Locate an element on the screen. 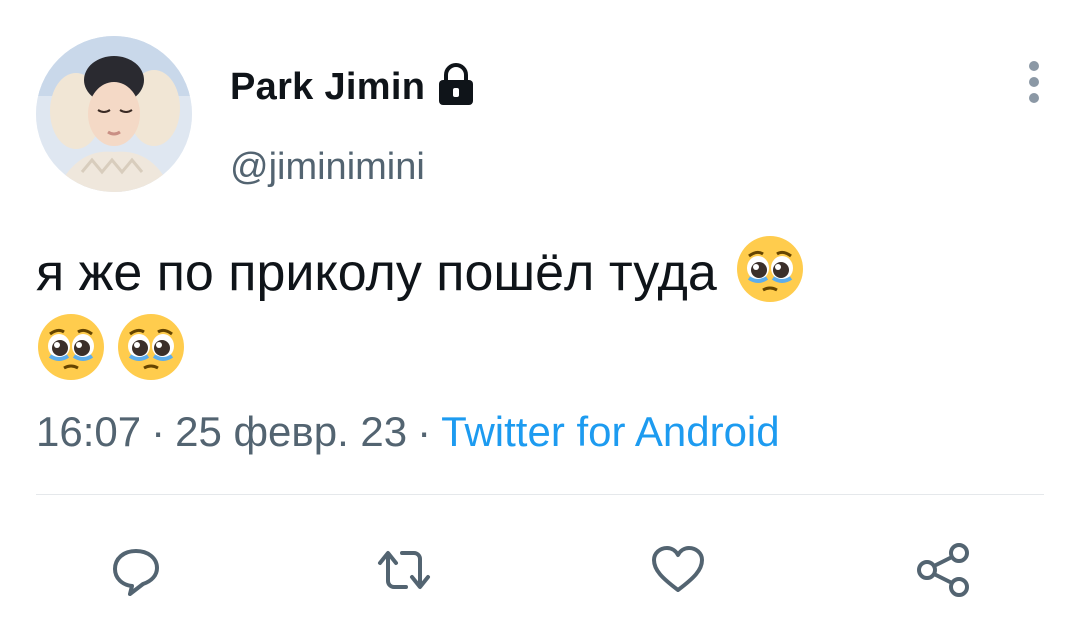  name-row: Park Jimin is located at coordinates (353, 85).